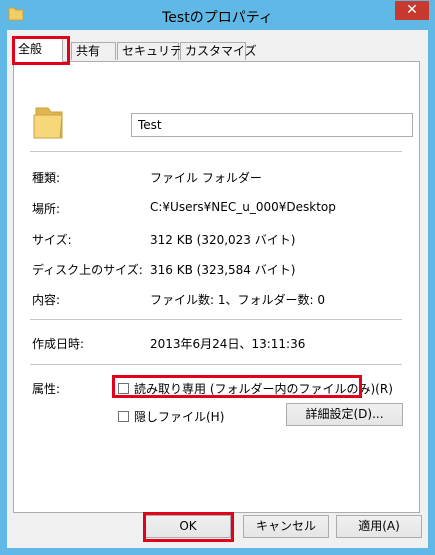 Image resolution: width=435 pixels, height=555 pixels. What do you see at coordinates (286, 526) in the screenshot?
I see `cancel-button: キャンセル` at bounding box center [286, 526].